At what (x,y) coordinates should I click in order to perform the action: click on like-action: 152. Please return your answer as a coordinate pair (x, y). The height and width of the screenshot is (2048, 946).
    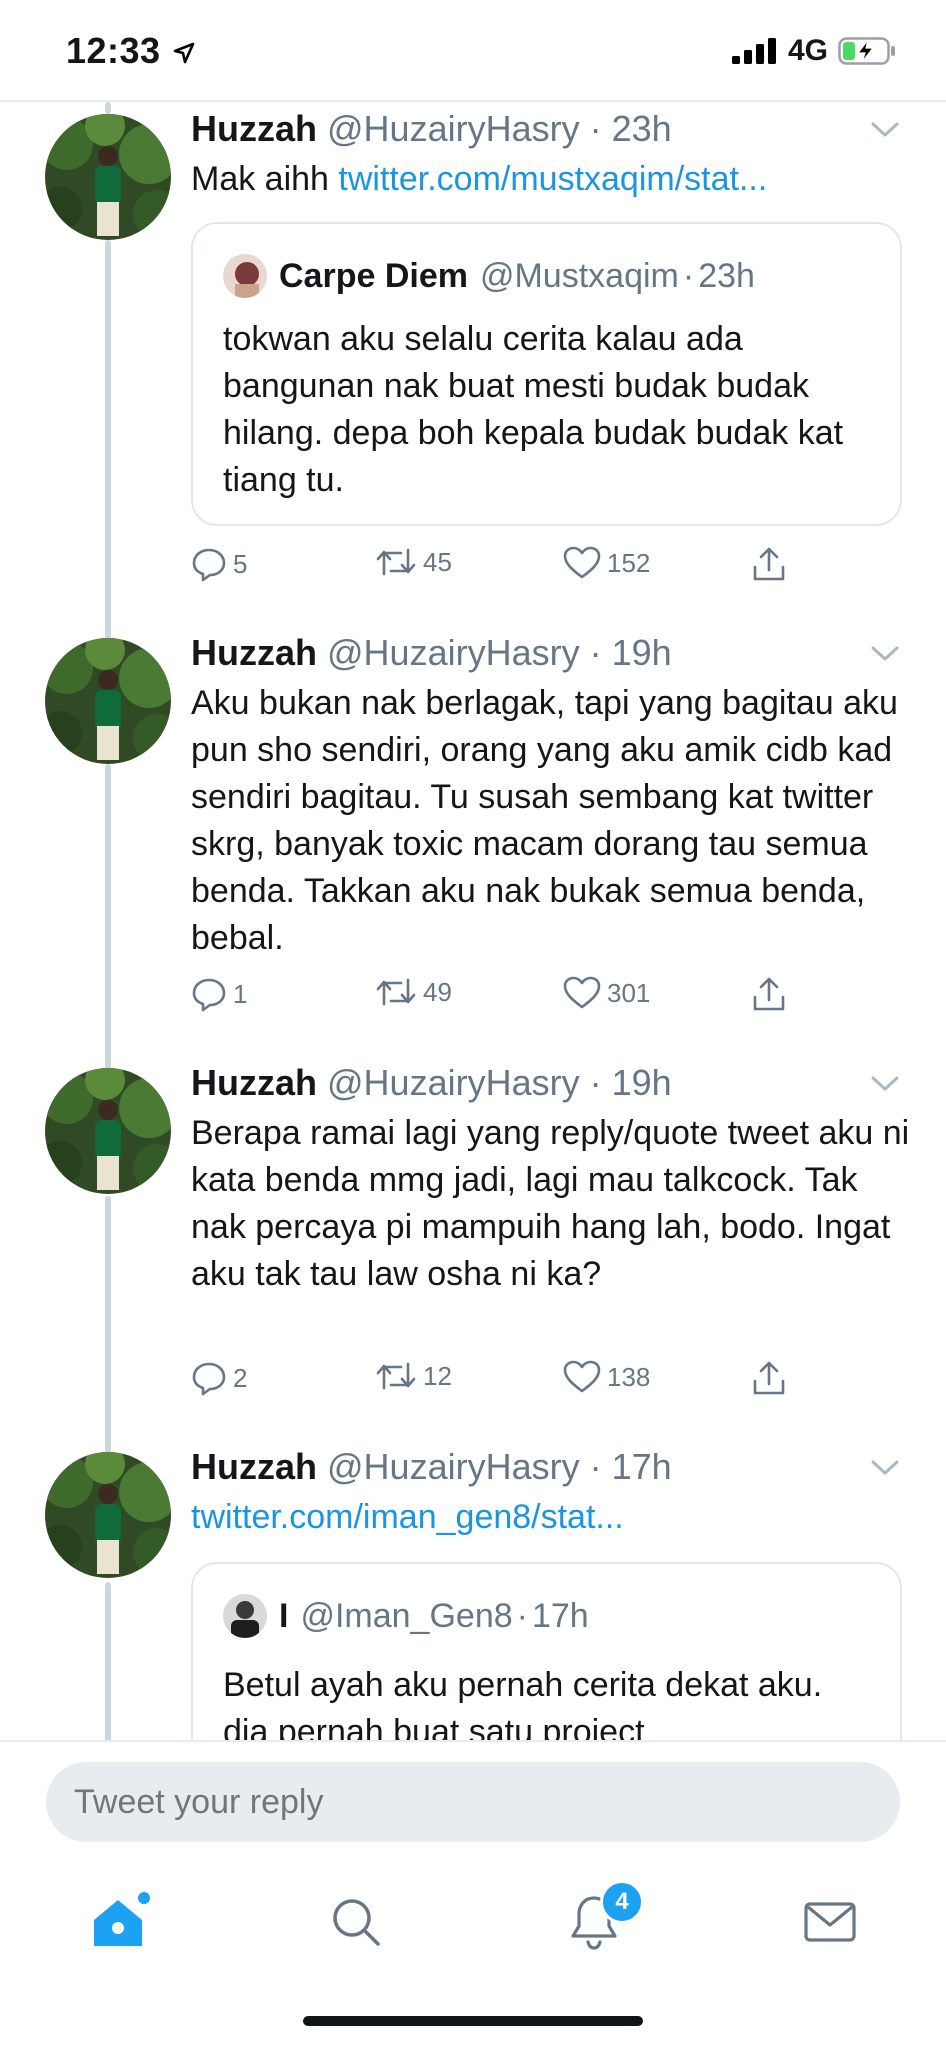
    Looking at the image, I should click on (606, 563).